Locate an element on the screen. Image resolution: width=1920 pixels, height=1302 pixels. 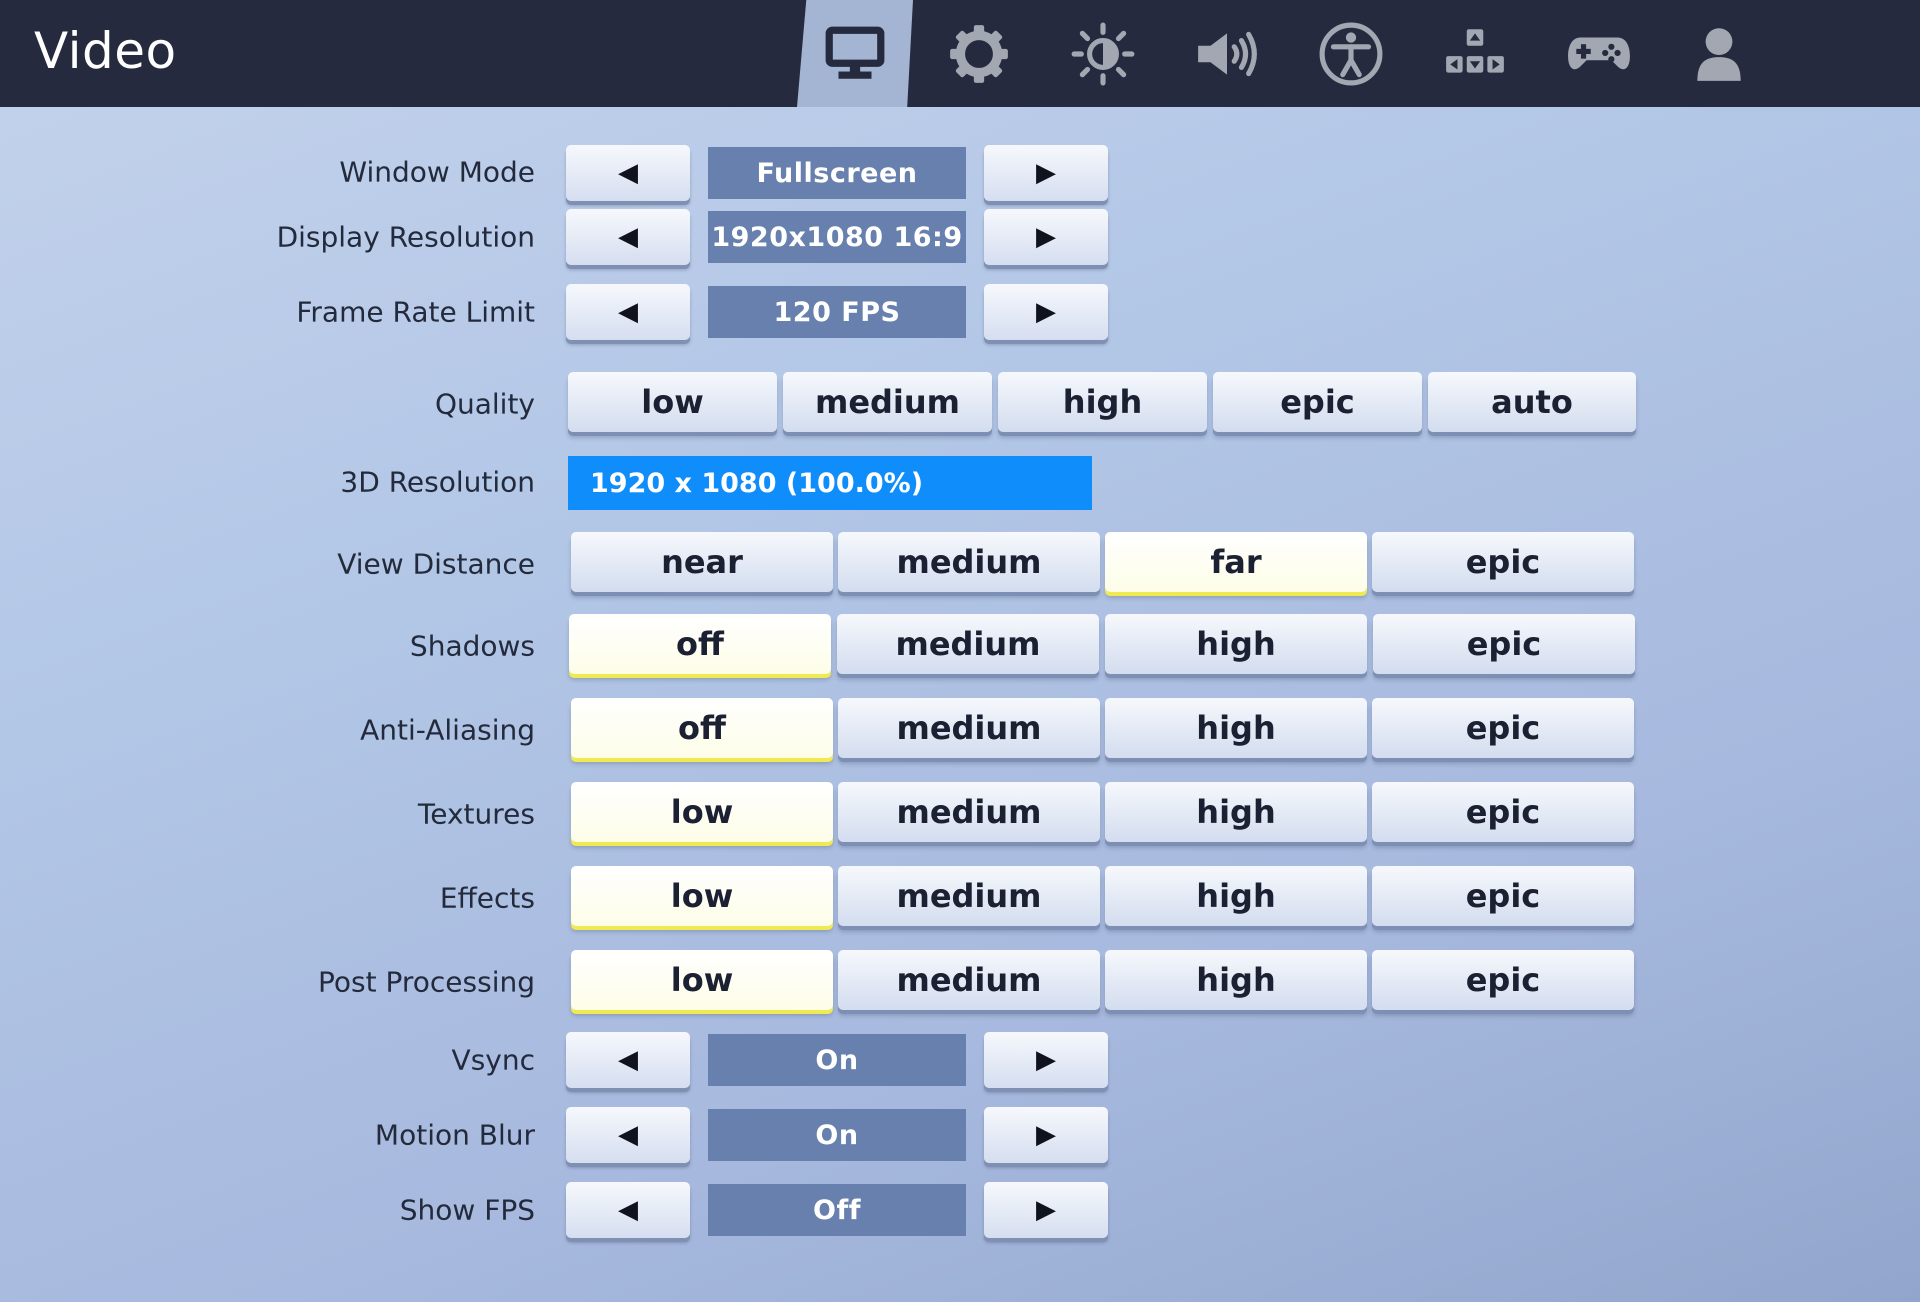
view-distance-option-medium: medium is located at coordinates (969, 562).